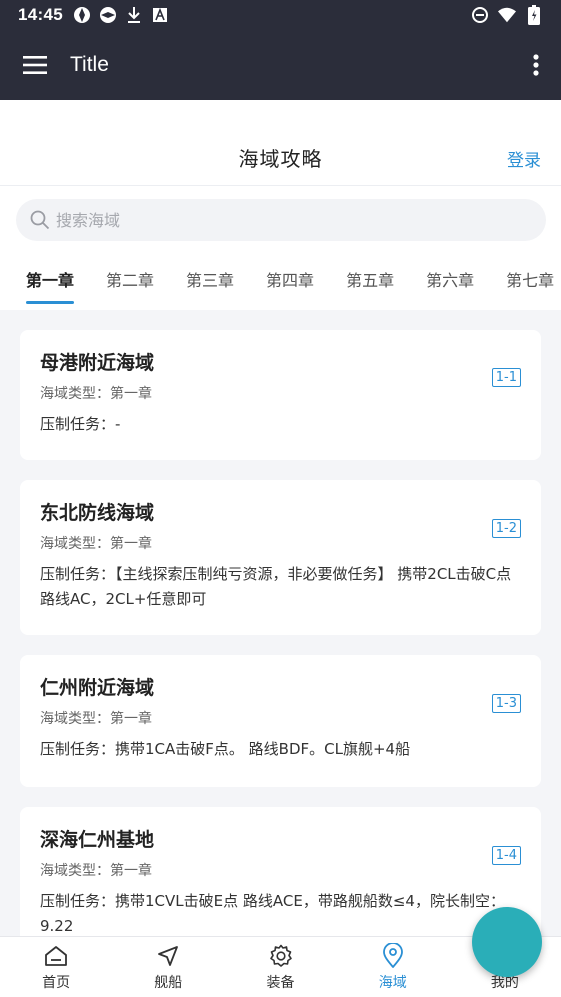  What do you see at coordinates (97, 688) in the screenshot?
I see `card-title: 仁州附近海域` at bounding box center [97, 688].